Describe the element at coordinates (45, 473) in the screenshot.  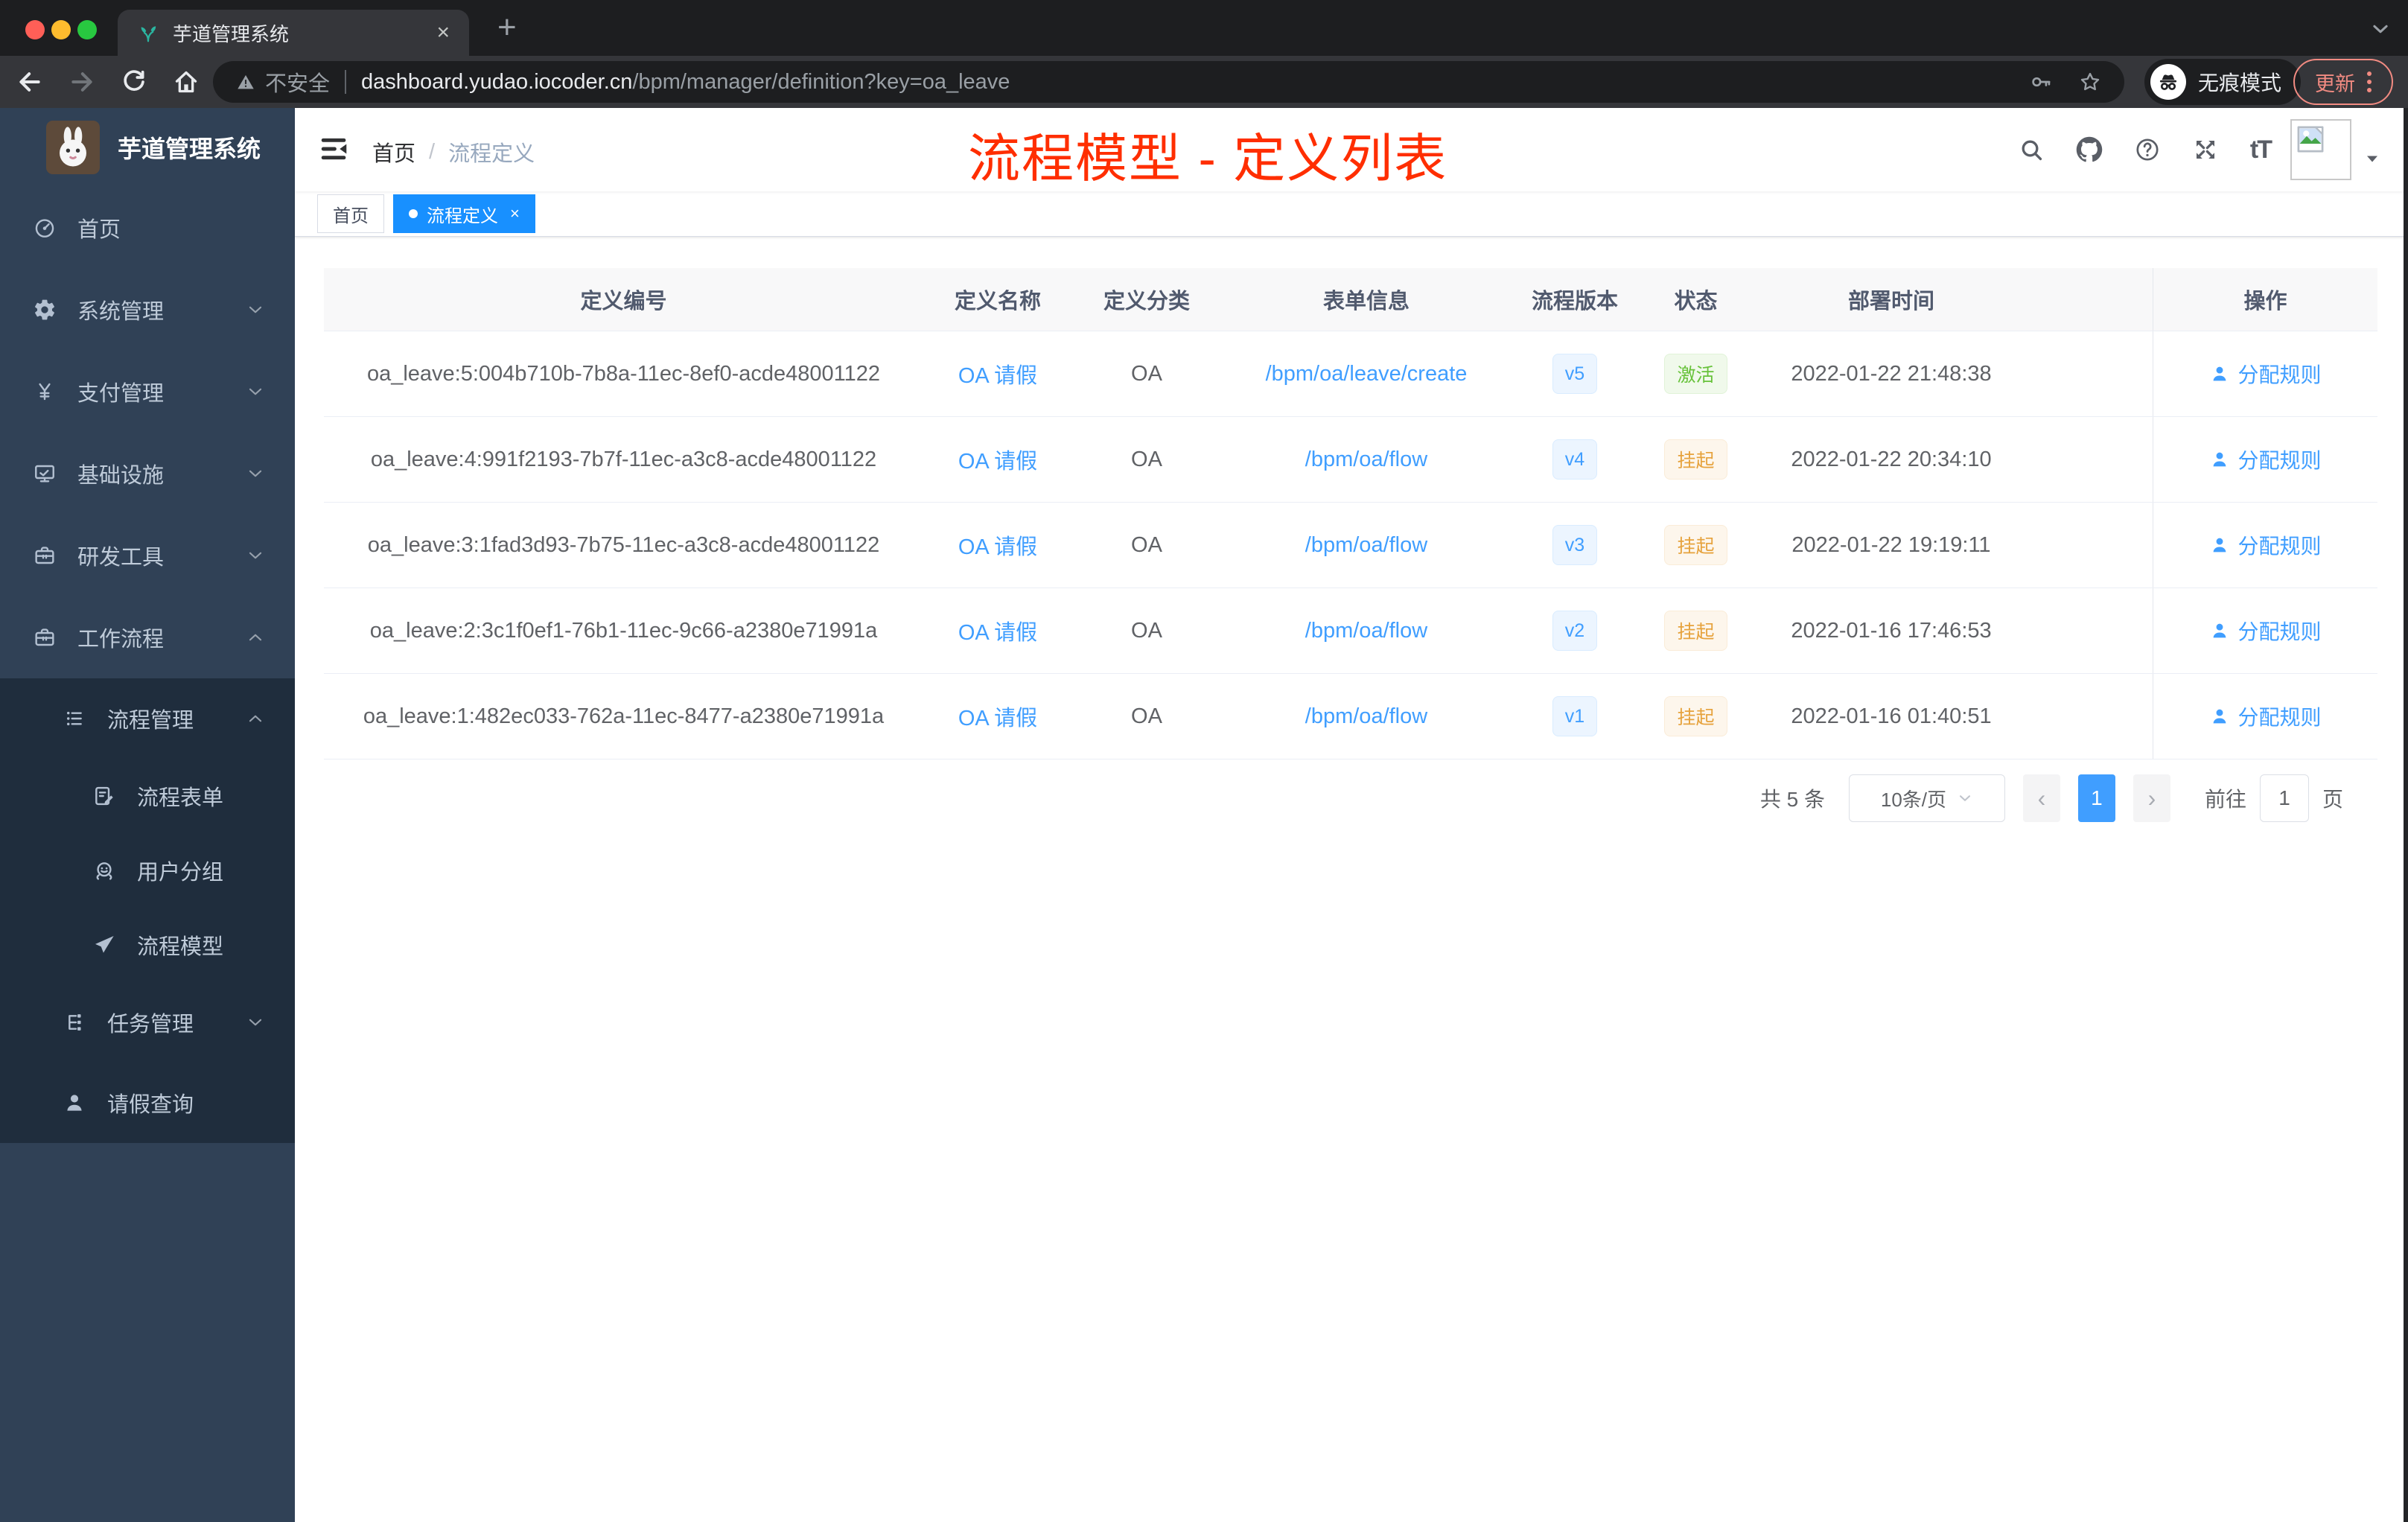
I see `monitor-icon` at that location.